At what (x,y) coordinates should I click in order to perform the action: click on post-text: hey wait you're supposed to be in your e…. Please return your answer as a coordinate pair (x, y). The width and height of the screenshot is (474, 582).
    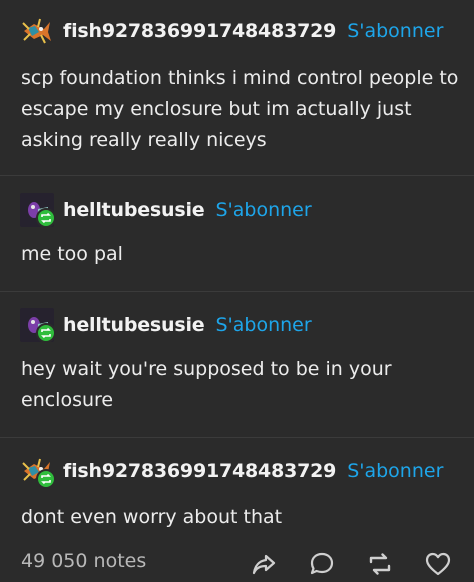
    Looking at the image, I should click on (206, 384).